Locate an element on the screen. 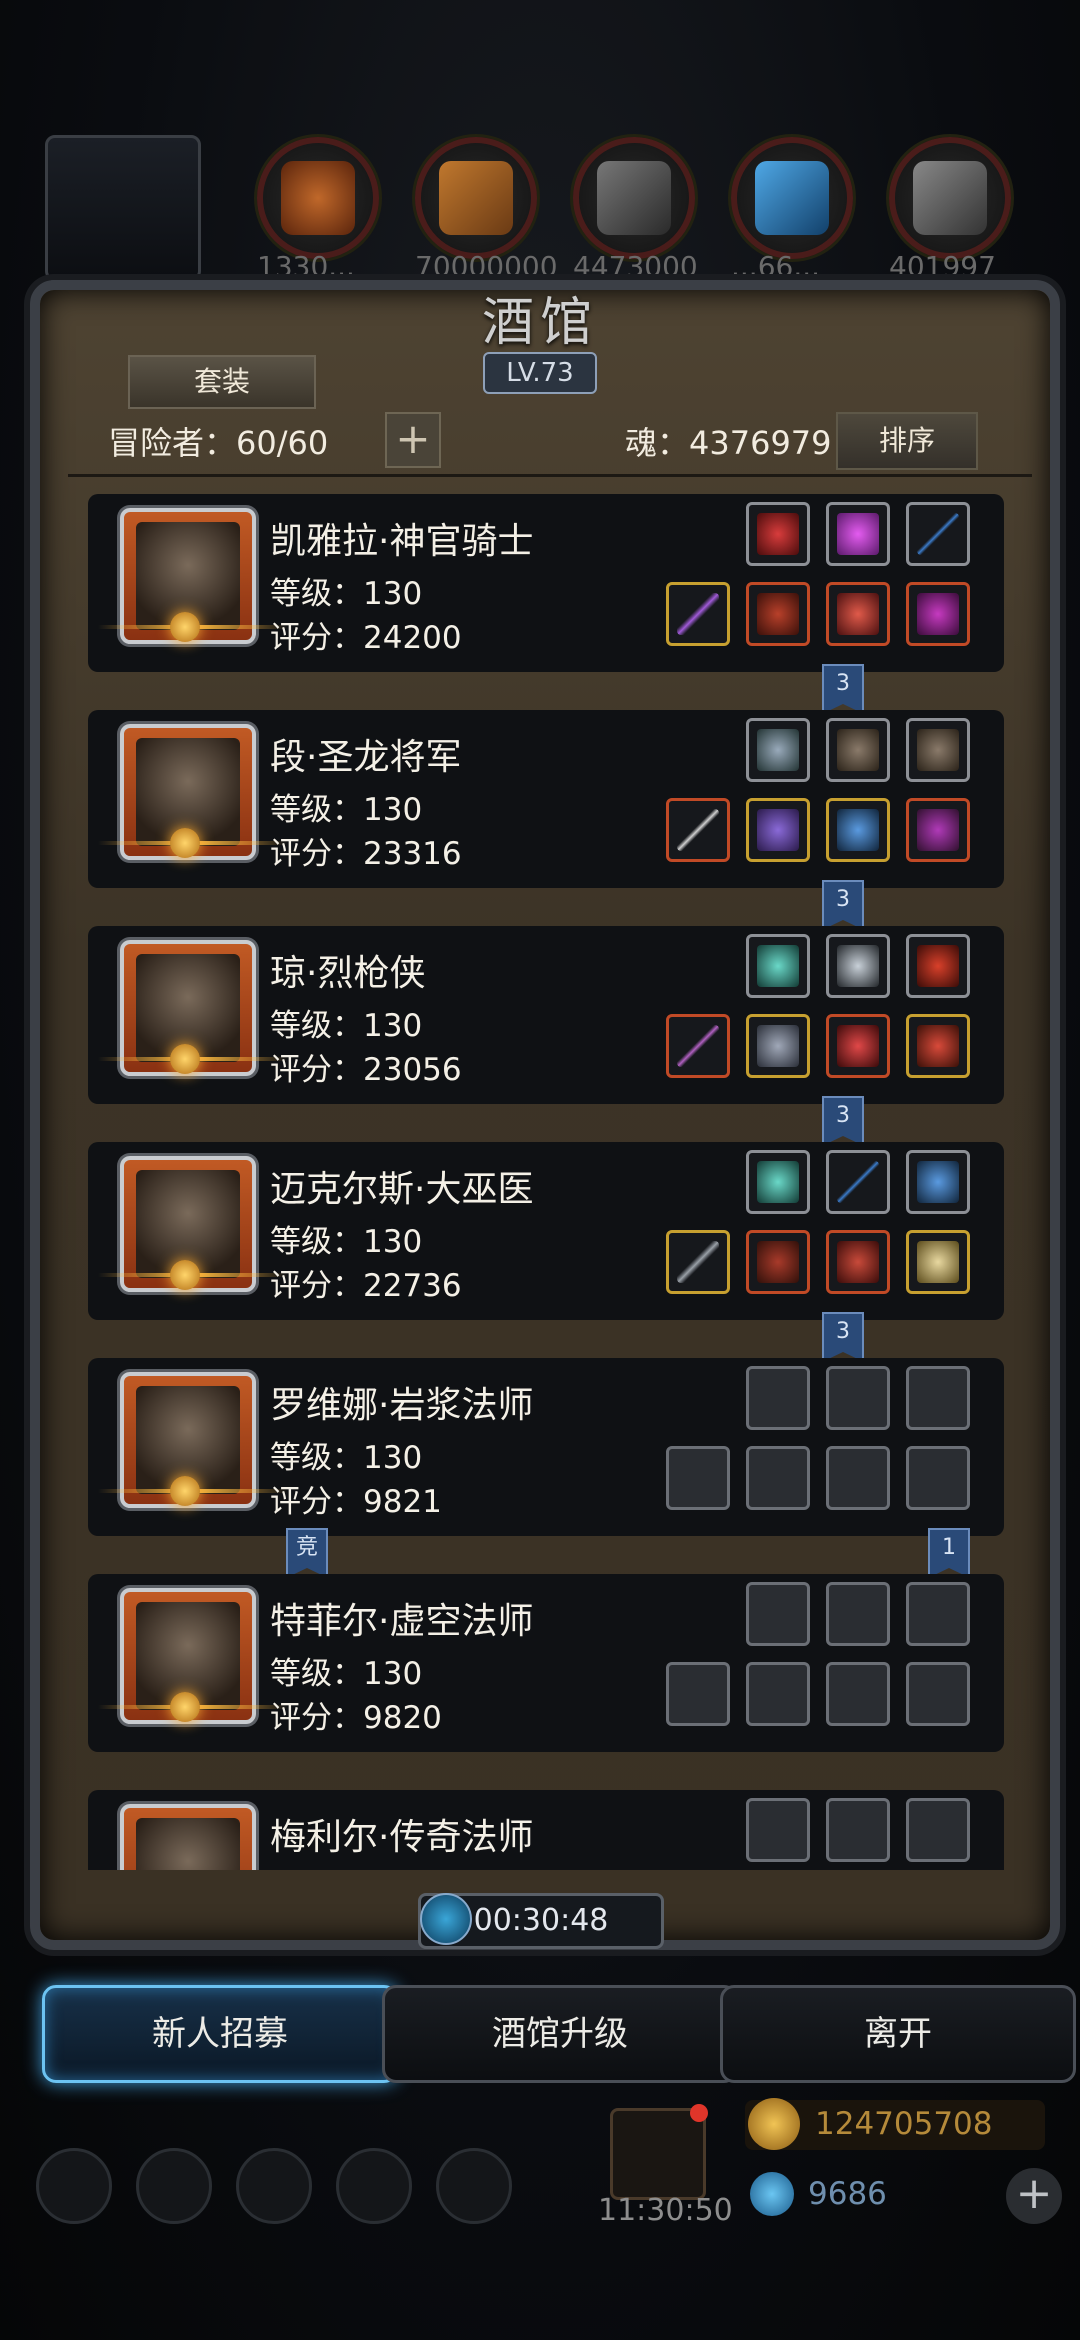 The height and width of the screenshot is (2340, 1080). hero-name: 琼·烈枪侠 is located at coordinates (348, 973).